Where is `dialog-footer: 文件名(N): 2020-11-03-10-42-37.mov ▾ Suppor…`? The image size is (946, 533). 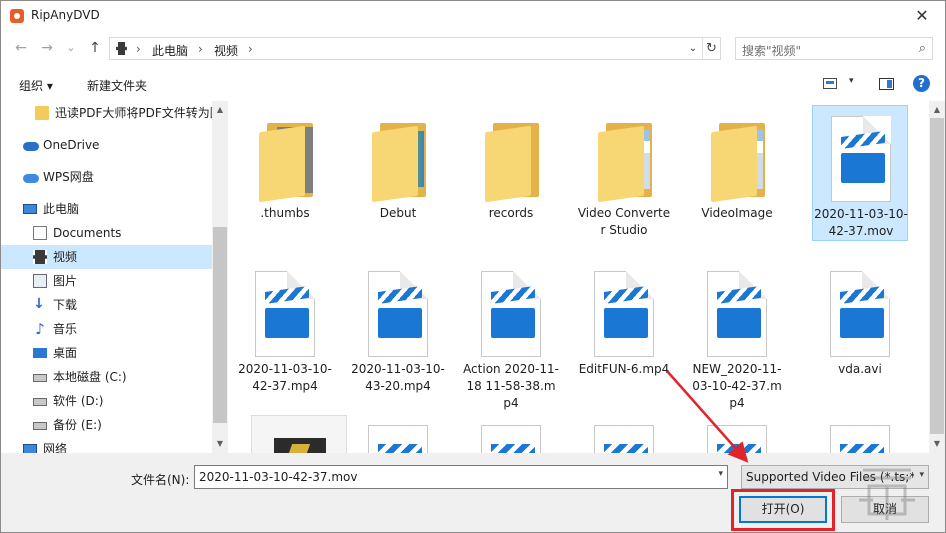
dialog-footer: 文件名(N): 2020-11-03-10-42-37.mov ▾ Suppor… is located at coordinates (473, 492).